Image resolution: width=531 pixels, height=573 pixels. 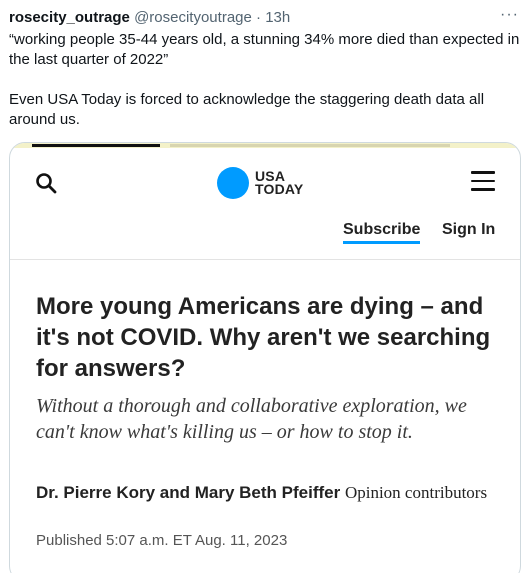 I want to click on published-date: Published 5:07 a.m. ET Aug. 11, 2023, so click(x=162, y=540).